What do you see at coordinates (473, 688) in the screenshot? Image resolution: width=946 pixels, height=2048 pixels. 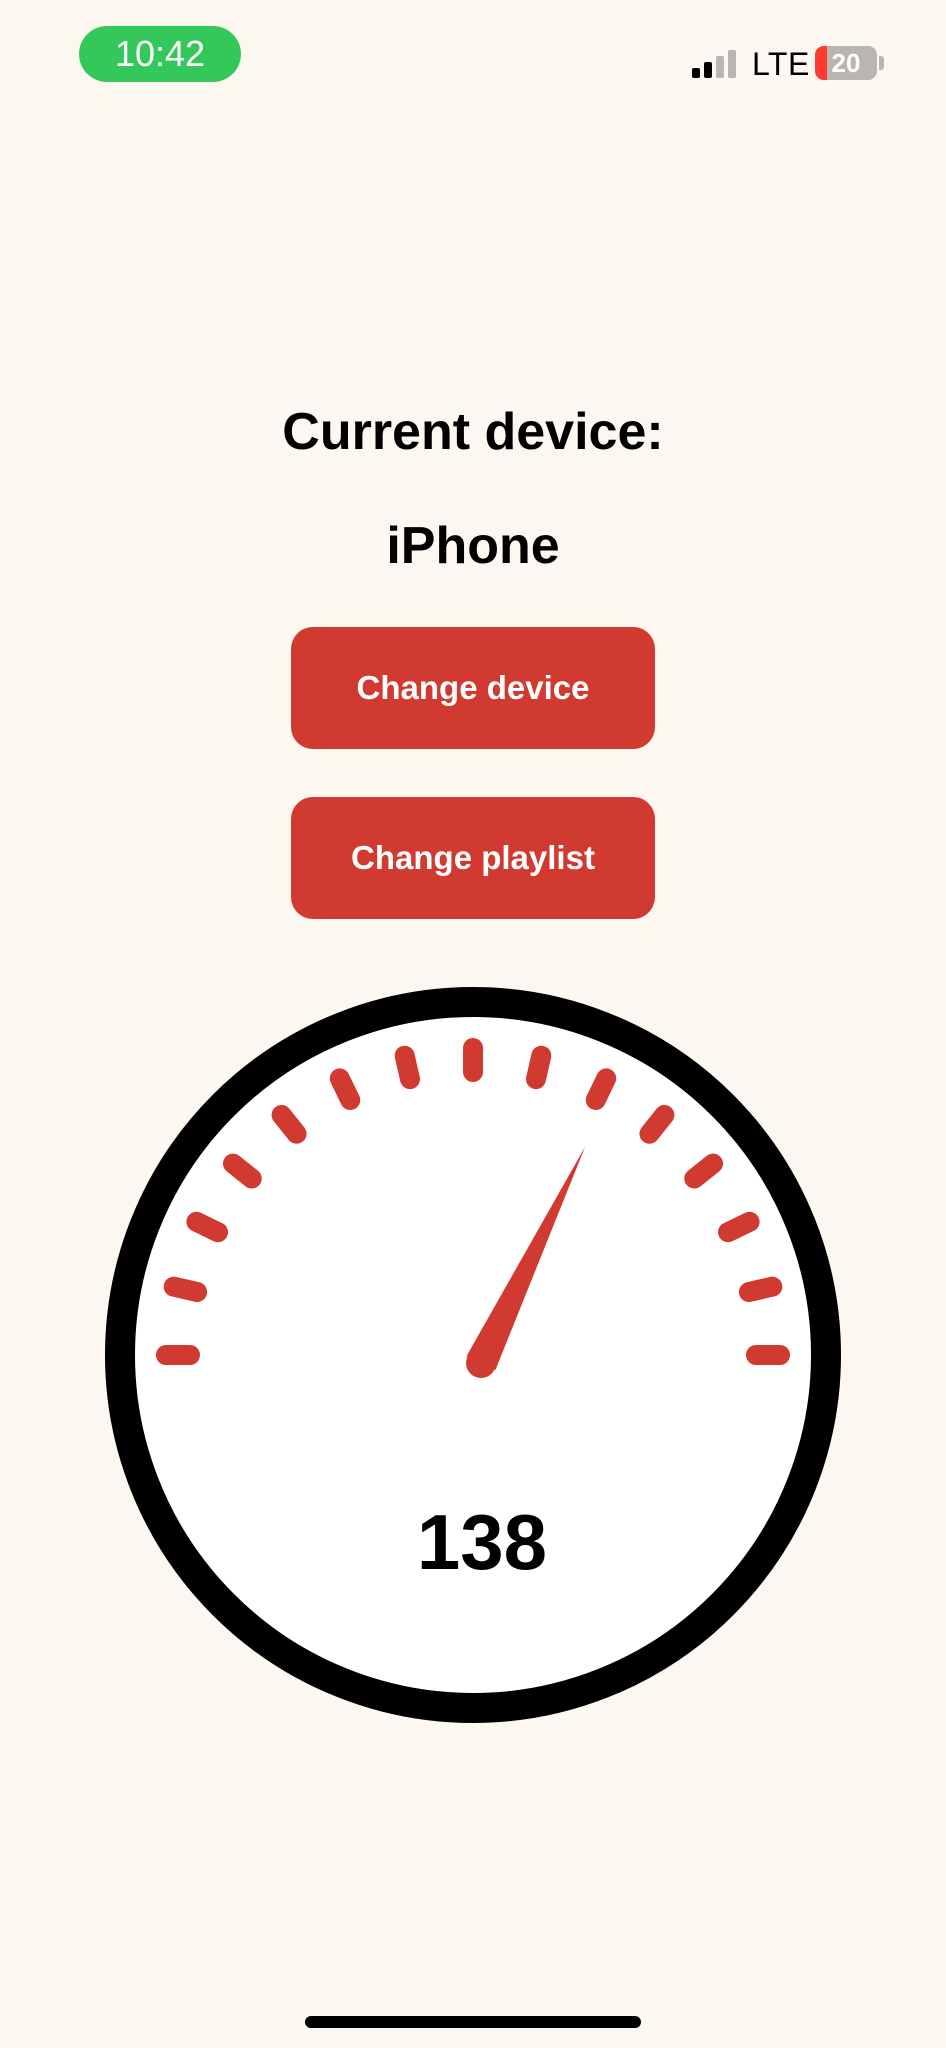 I see `change-device-button: Change device` at bounding box center [473, 688].